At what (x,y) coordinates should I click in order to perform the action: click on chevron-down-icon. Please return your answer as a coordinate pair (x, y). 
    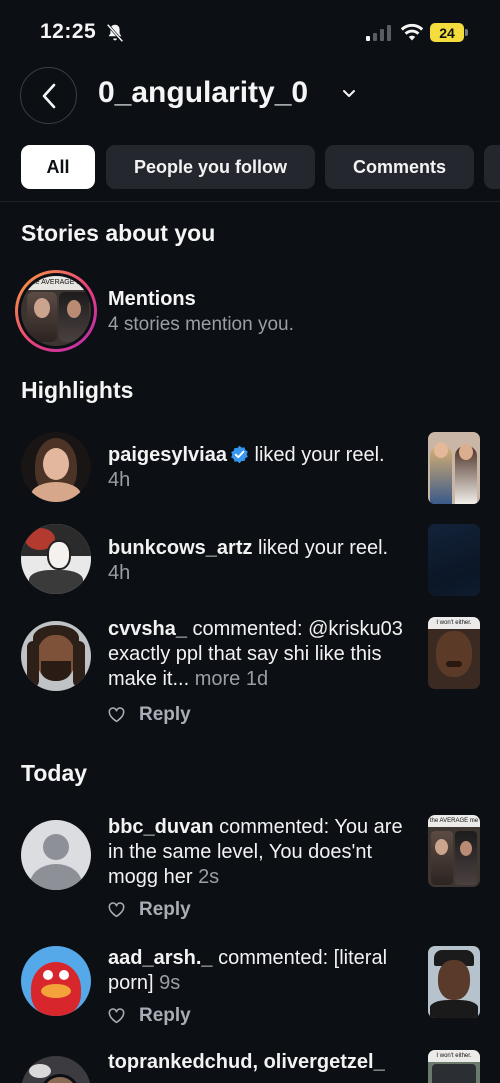
    Looking at the image, I should click on (349, 94).